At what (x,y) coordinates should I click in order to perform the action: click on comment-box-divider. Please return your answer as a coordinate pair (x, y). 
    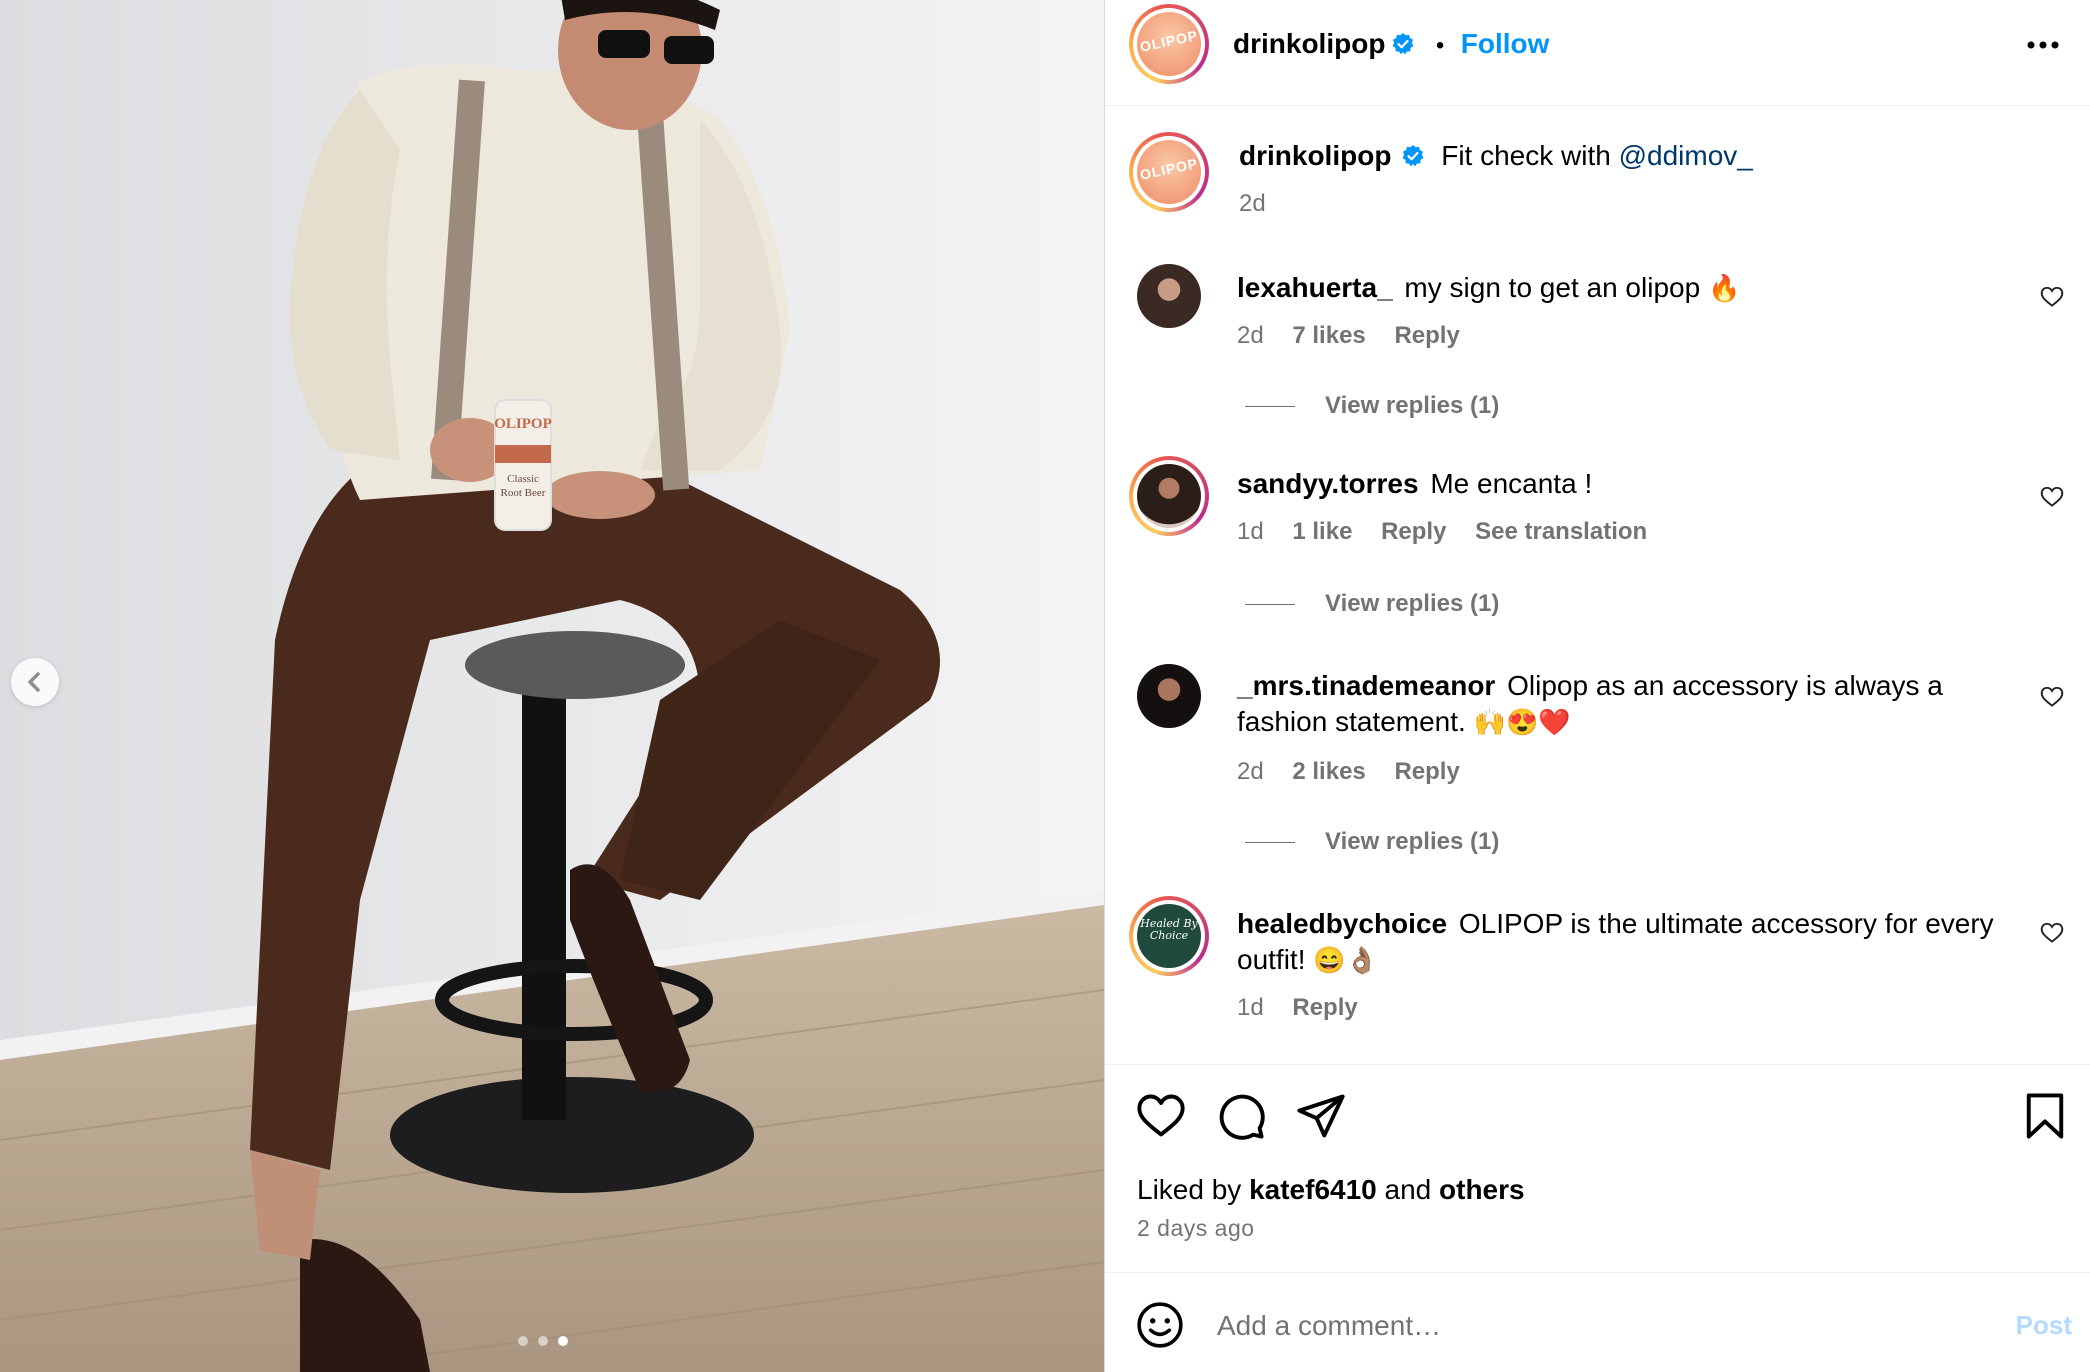
    Looking at the image, I should click on (1597, 1272).